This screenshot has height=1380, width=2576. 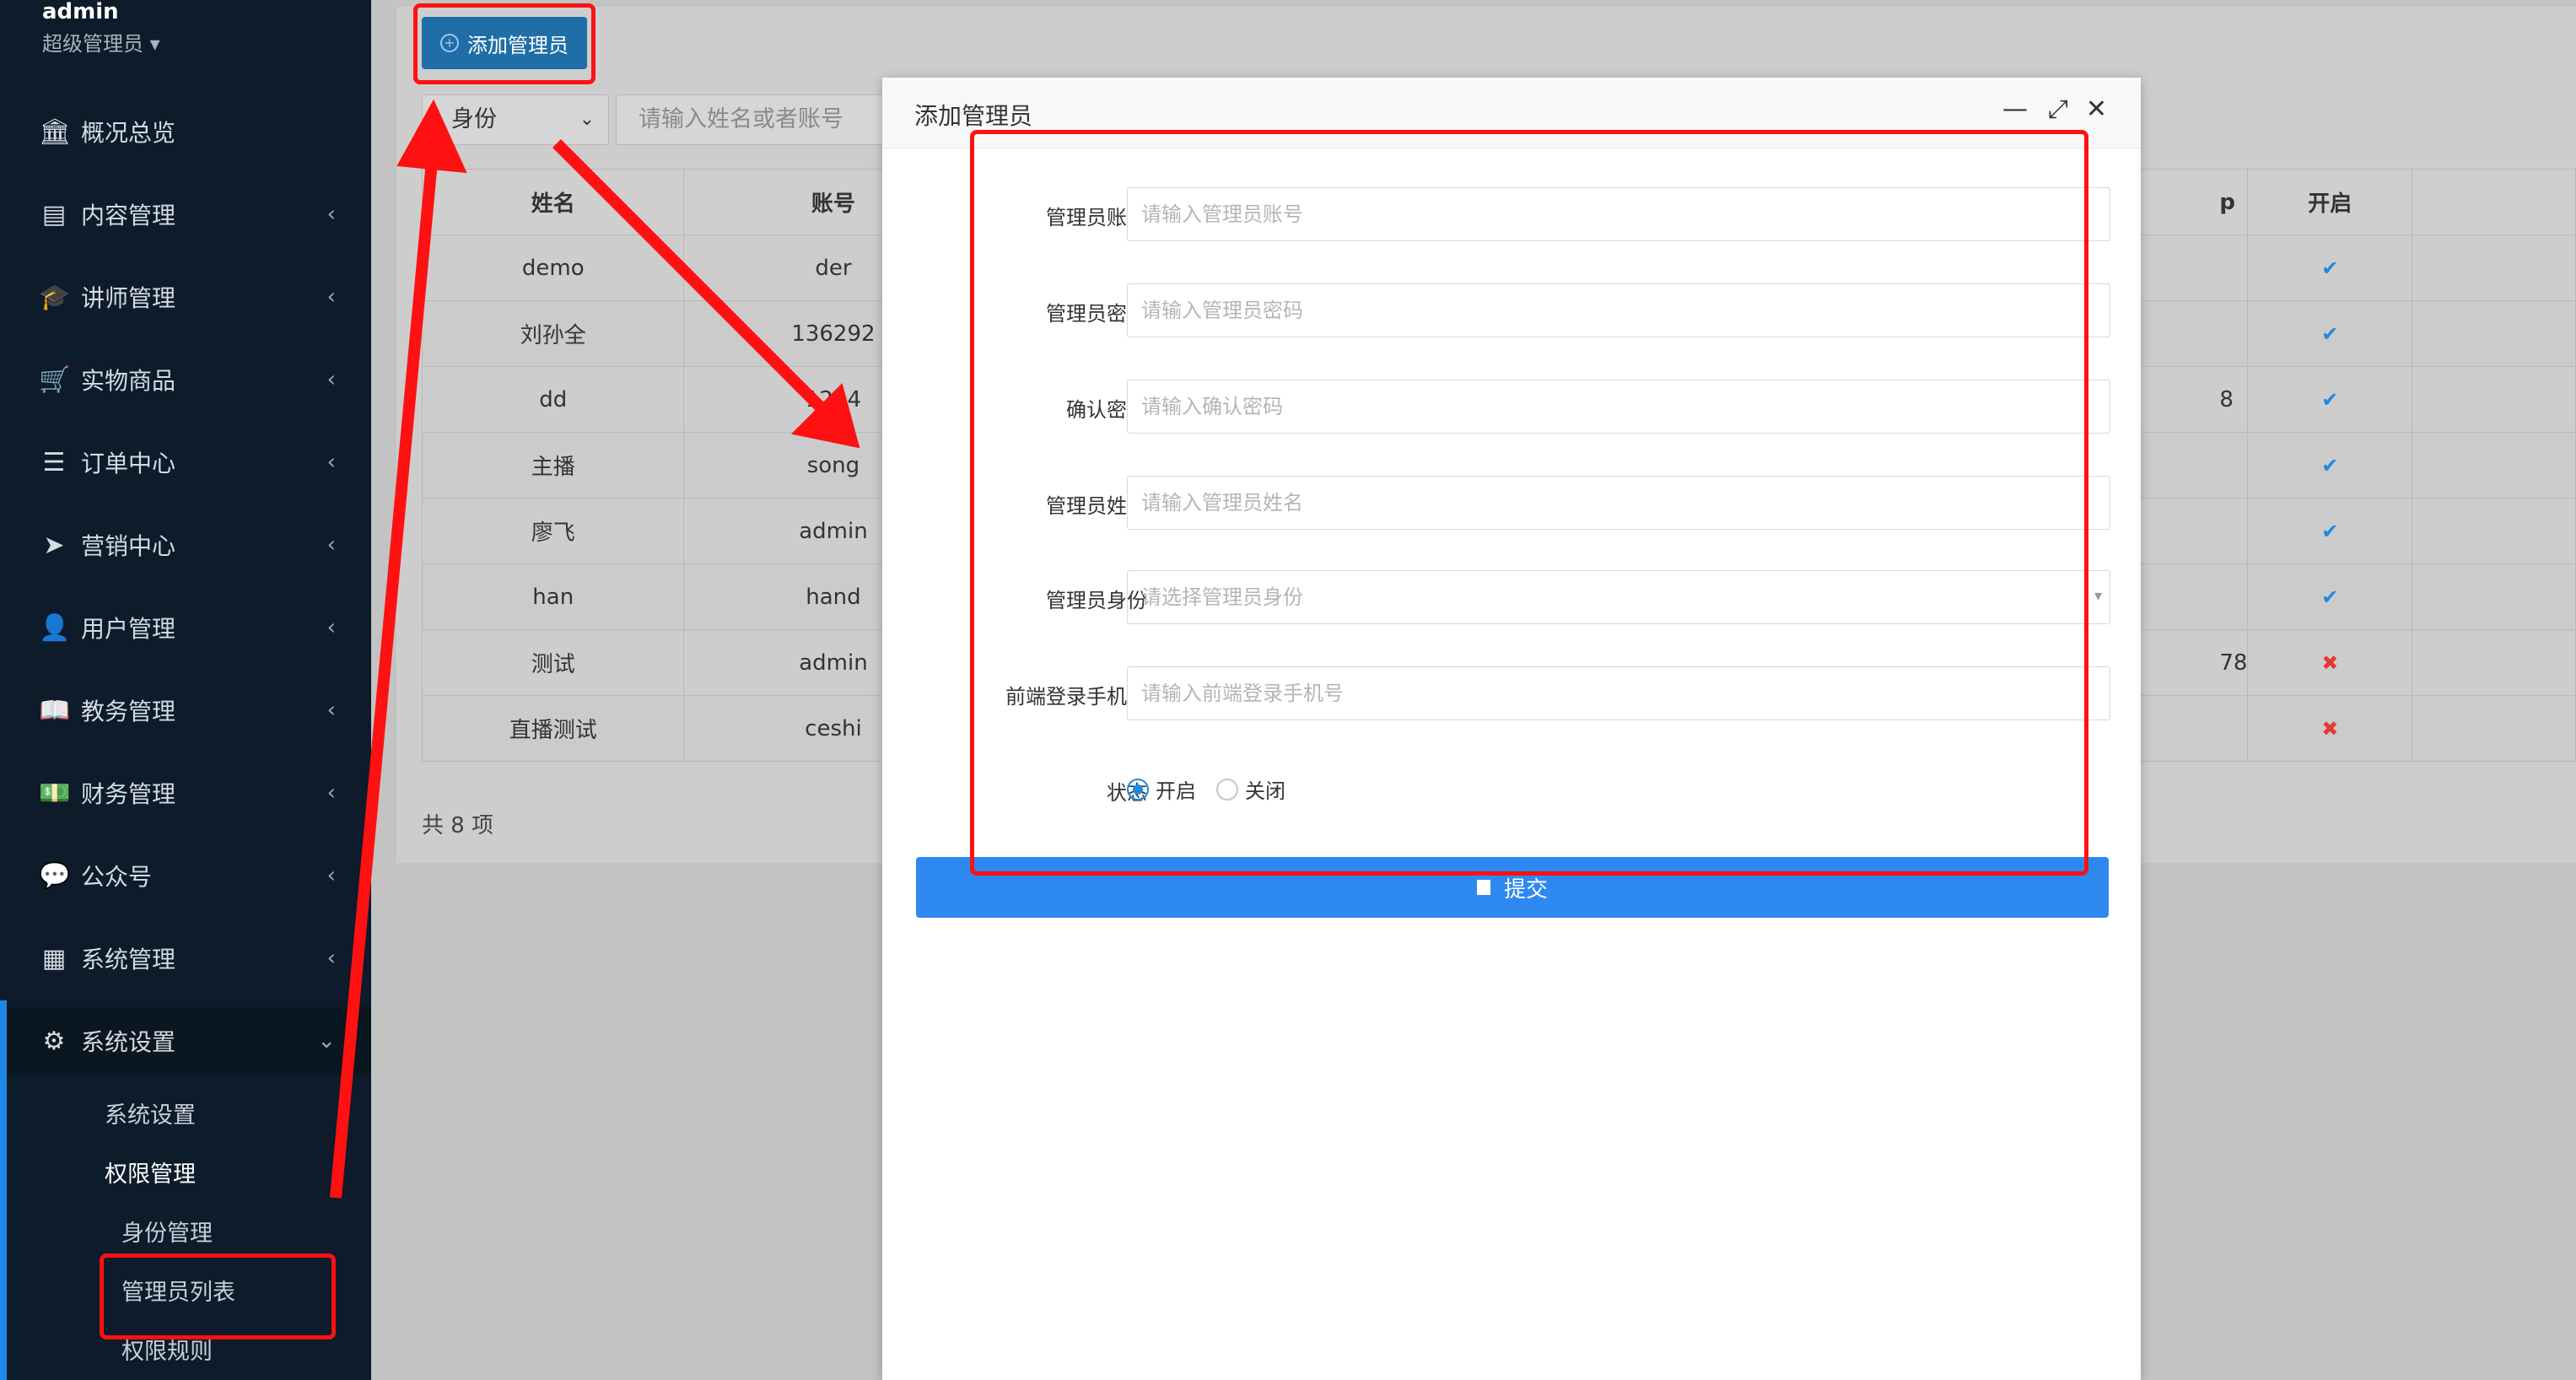 What do you see at coordinates (691, 278) in the screenshot?
I see `annotation-arrow-diagonal` at bounding box center [691, 278].